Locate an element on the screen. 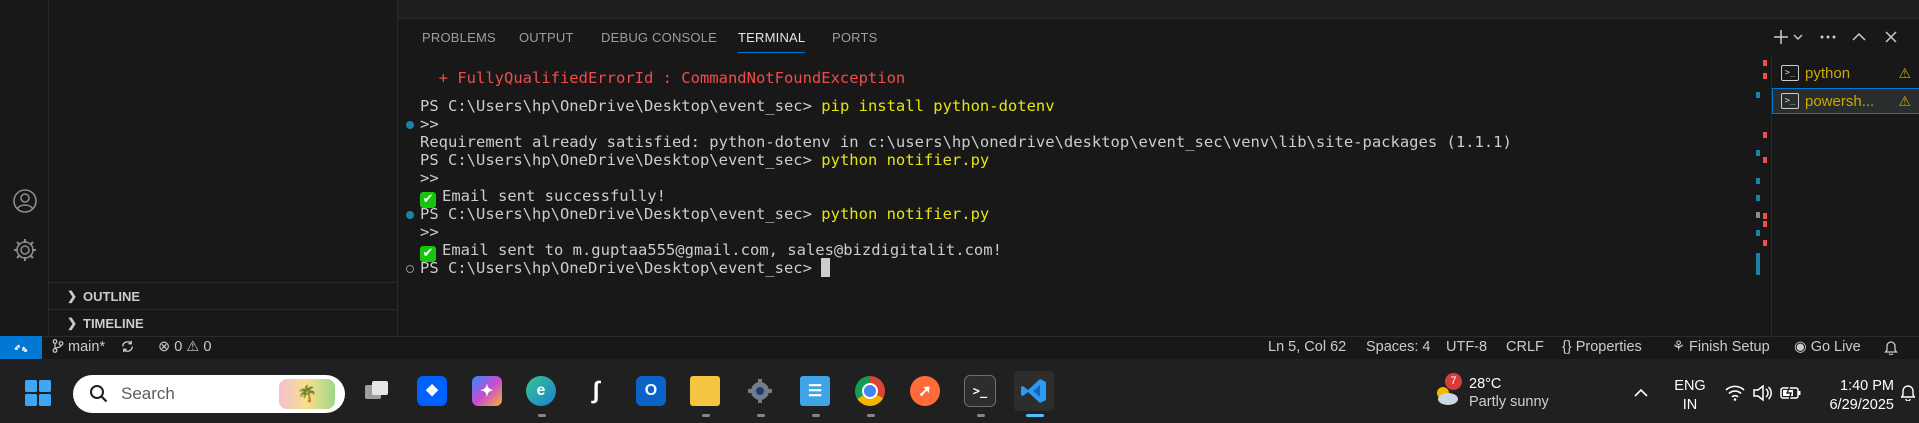  remote-icon is located at coordinates (21, 348).